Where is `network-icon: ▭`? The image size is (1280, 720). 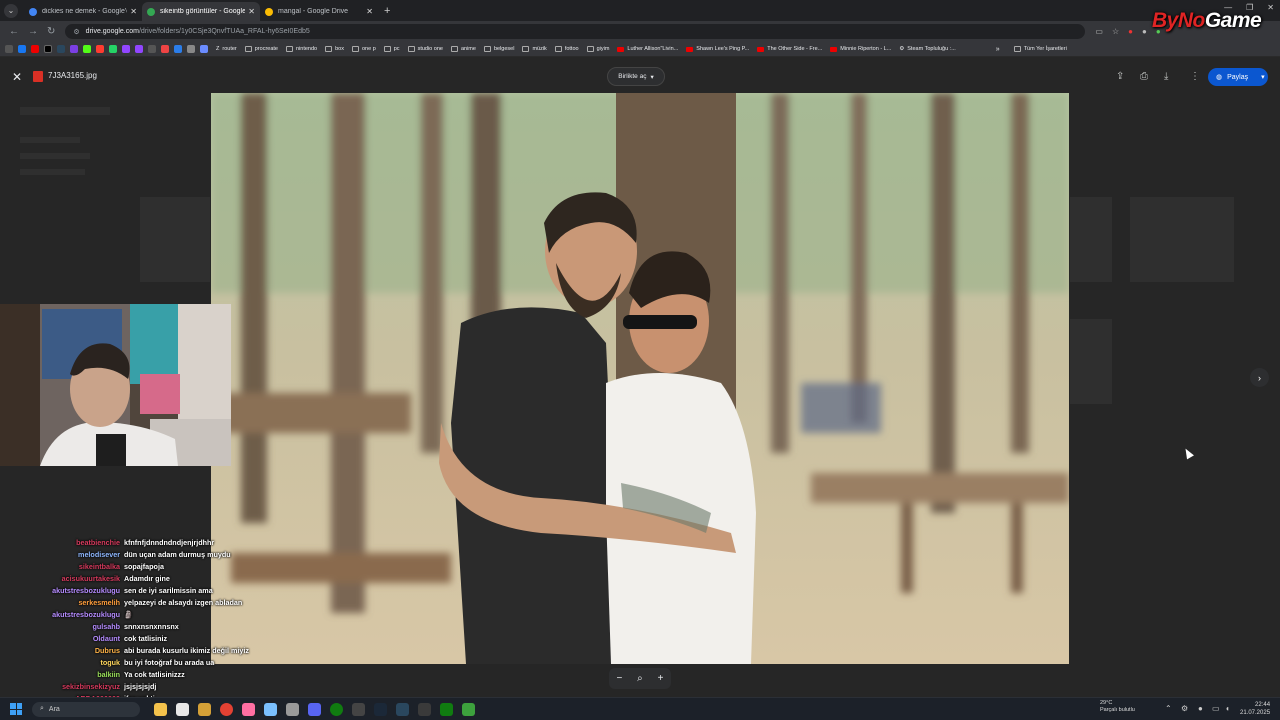 network-icon: ▭ is located at coordinates (1216, 708).